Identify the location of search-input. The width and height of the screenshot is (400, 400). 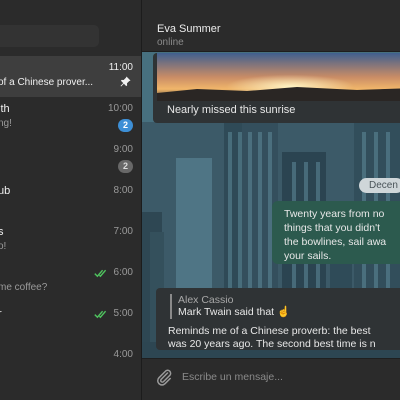
(49, 36).